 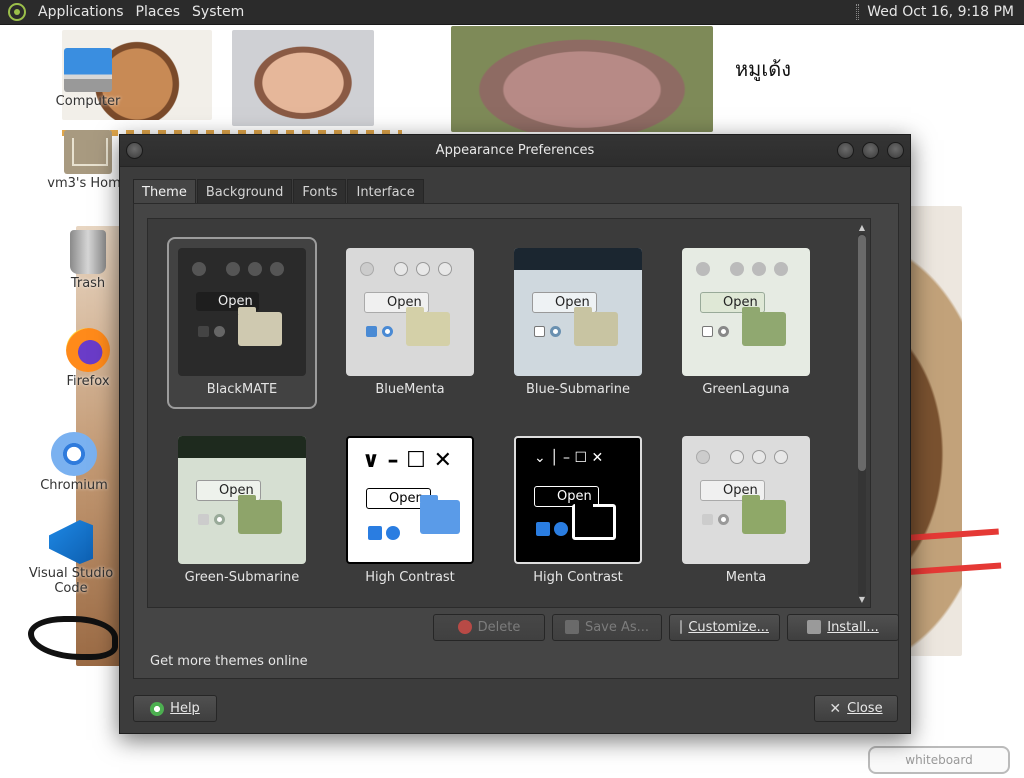 I want to click on minimize-button, so click(x=845, y=150).